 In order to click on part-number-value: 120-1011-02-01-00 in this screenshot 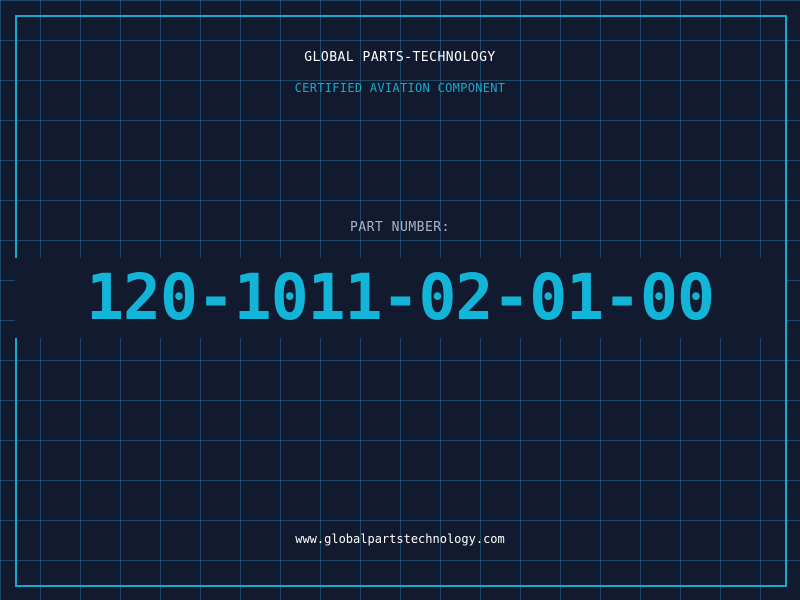, I will do `click(400, 297)`.